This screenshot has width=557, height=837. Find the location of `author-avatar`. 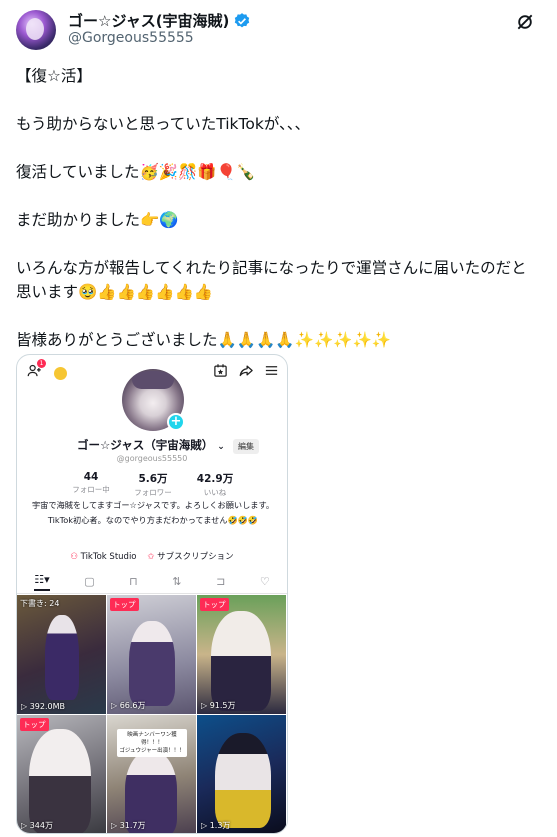

author-avatar is located at coordinates (36, 30).